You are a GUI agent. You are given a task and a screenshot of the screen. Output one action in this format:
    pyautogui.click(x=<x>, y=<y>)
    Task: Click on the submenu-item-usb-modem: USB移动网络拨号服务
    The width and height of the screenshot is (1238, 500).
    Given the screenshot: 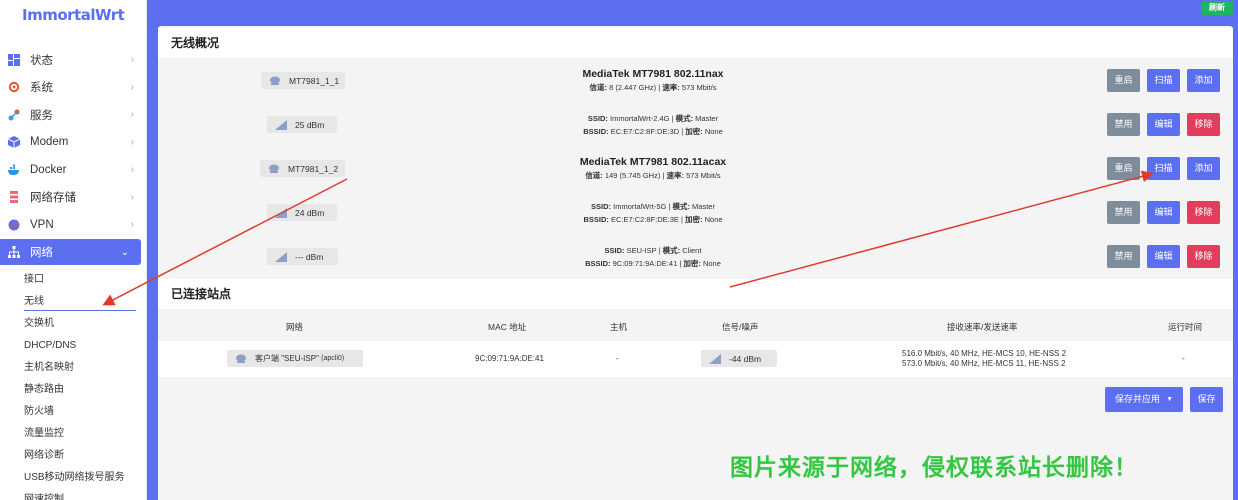 What is the action you would take?
    pyautogui.click(x=73, y=478)
    